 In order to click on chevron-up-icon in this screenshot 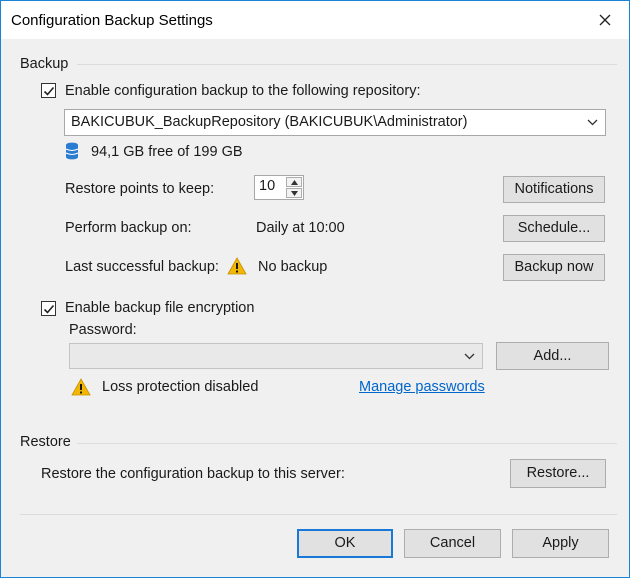, I will do `click(294, 182)`.